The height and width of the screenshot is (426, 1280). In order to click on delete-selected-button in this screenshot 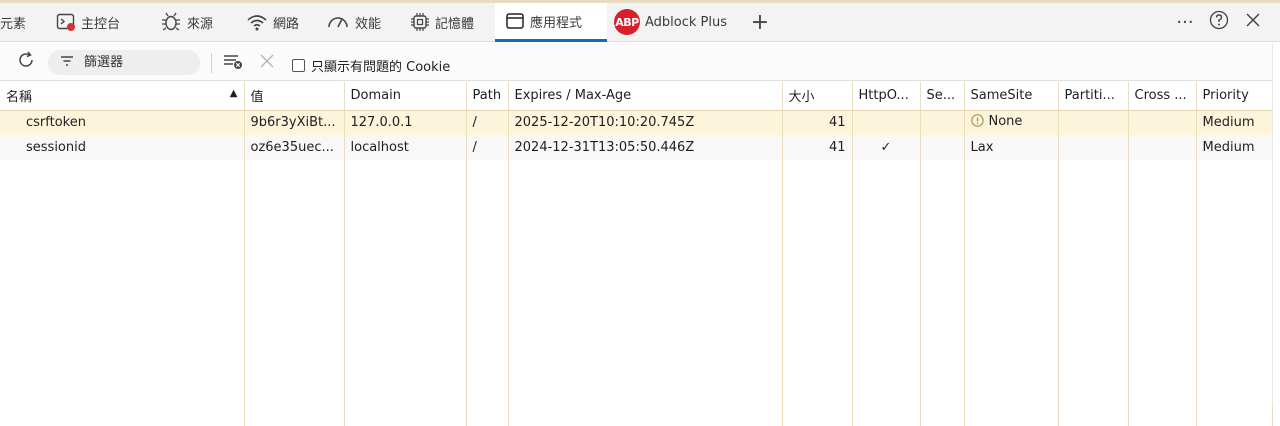, I will do `click(267, 63)`.